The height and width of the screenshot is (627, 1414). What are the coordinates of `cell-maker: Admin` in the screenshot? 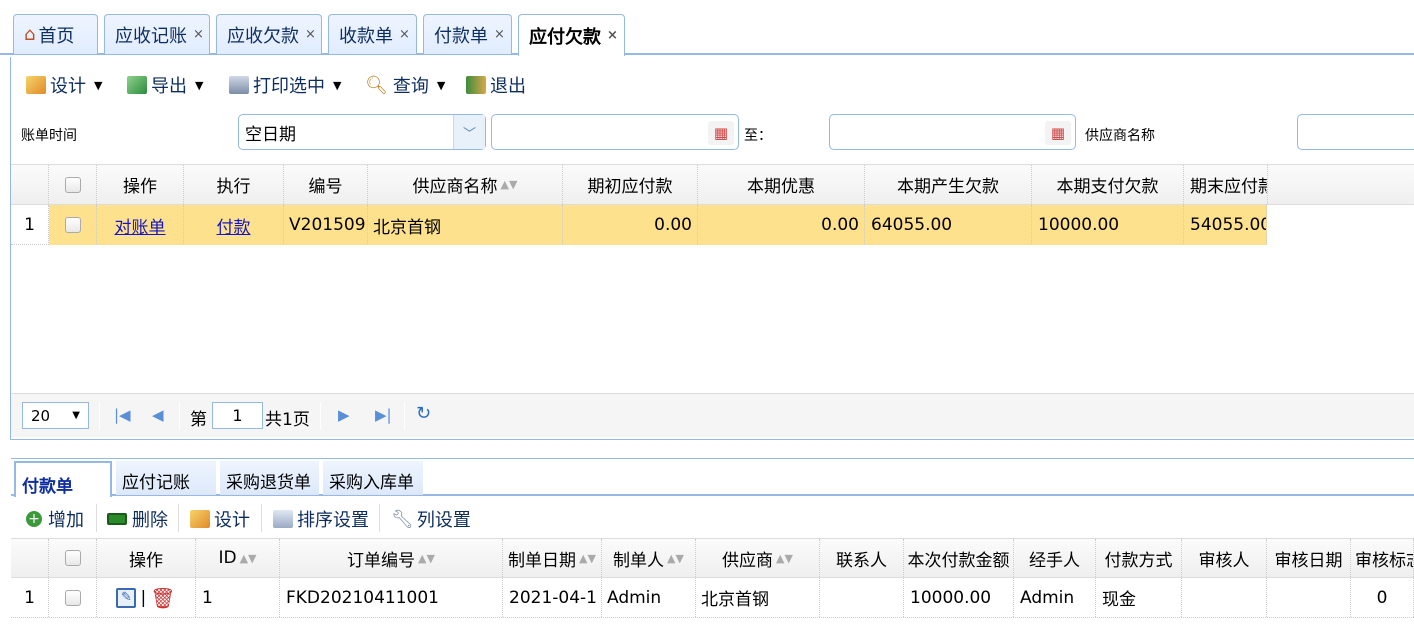 It's located at (649, 597).